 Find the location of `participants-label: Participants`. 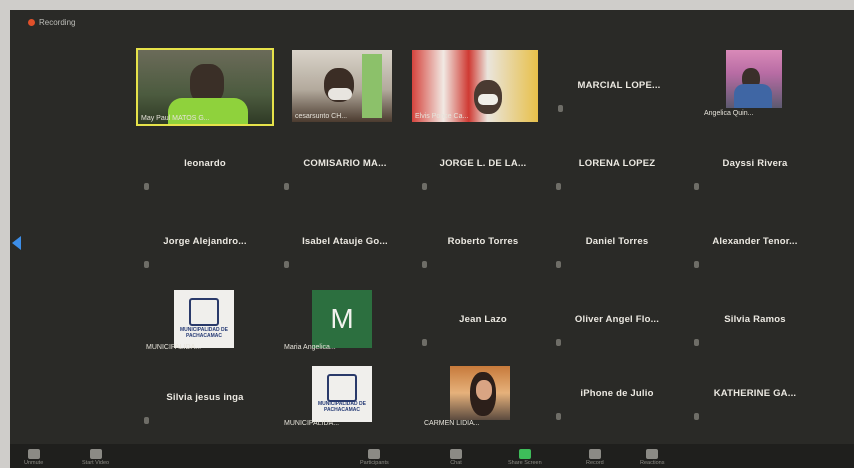

participants-label: Participants is located at coordinates (374, 463).